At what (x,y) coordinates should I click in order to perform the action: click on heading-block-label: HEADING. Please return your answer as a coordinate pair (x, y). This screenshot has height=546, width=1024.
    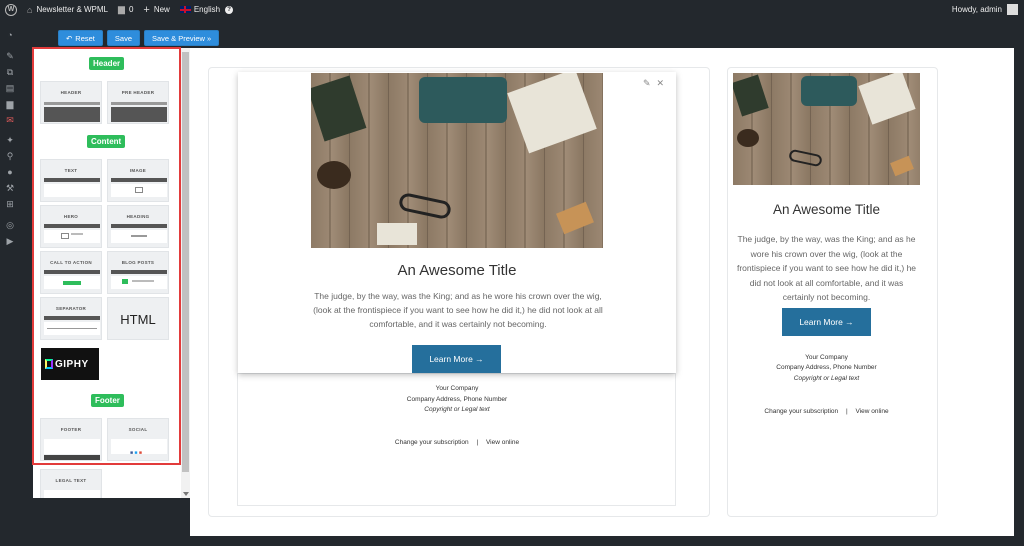
    Looking at the image, I should click on (138, 216).